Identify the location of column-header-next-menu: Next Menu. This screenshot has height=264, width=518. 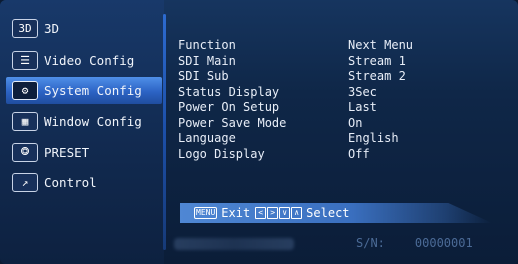
(381, 45).